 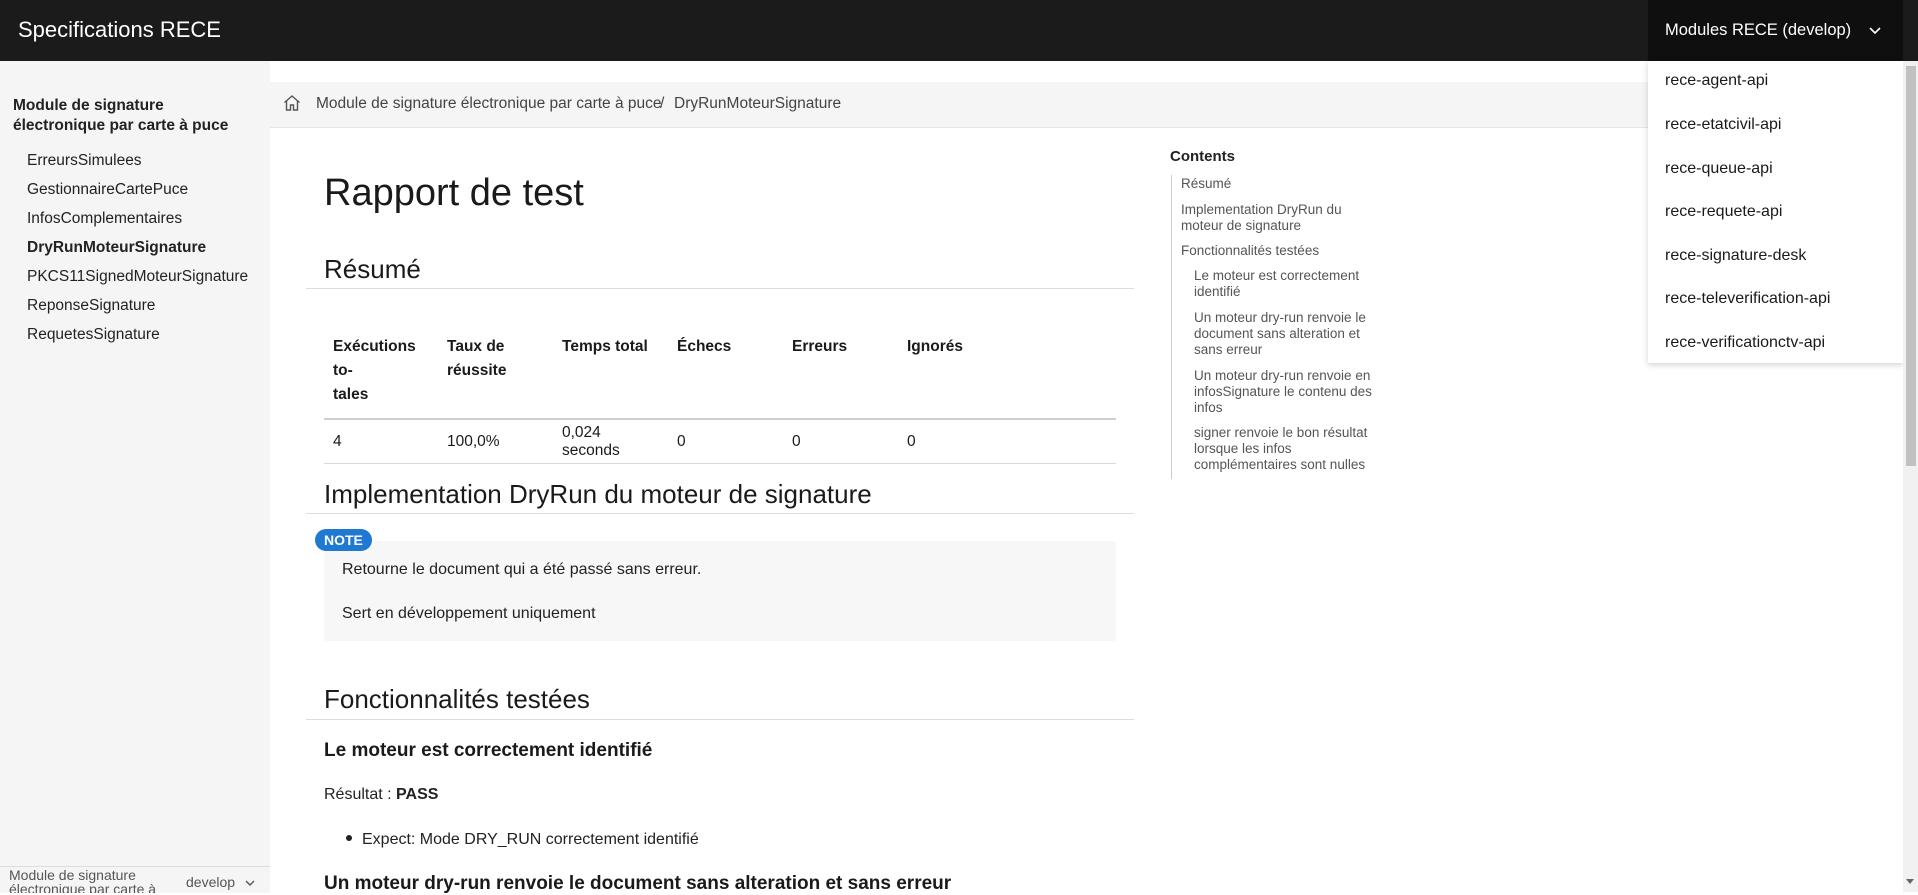 I want to click on scroll-down-arrow-icon, so click(x=1910, y=881).